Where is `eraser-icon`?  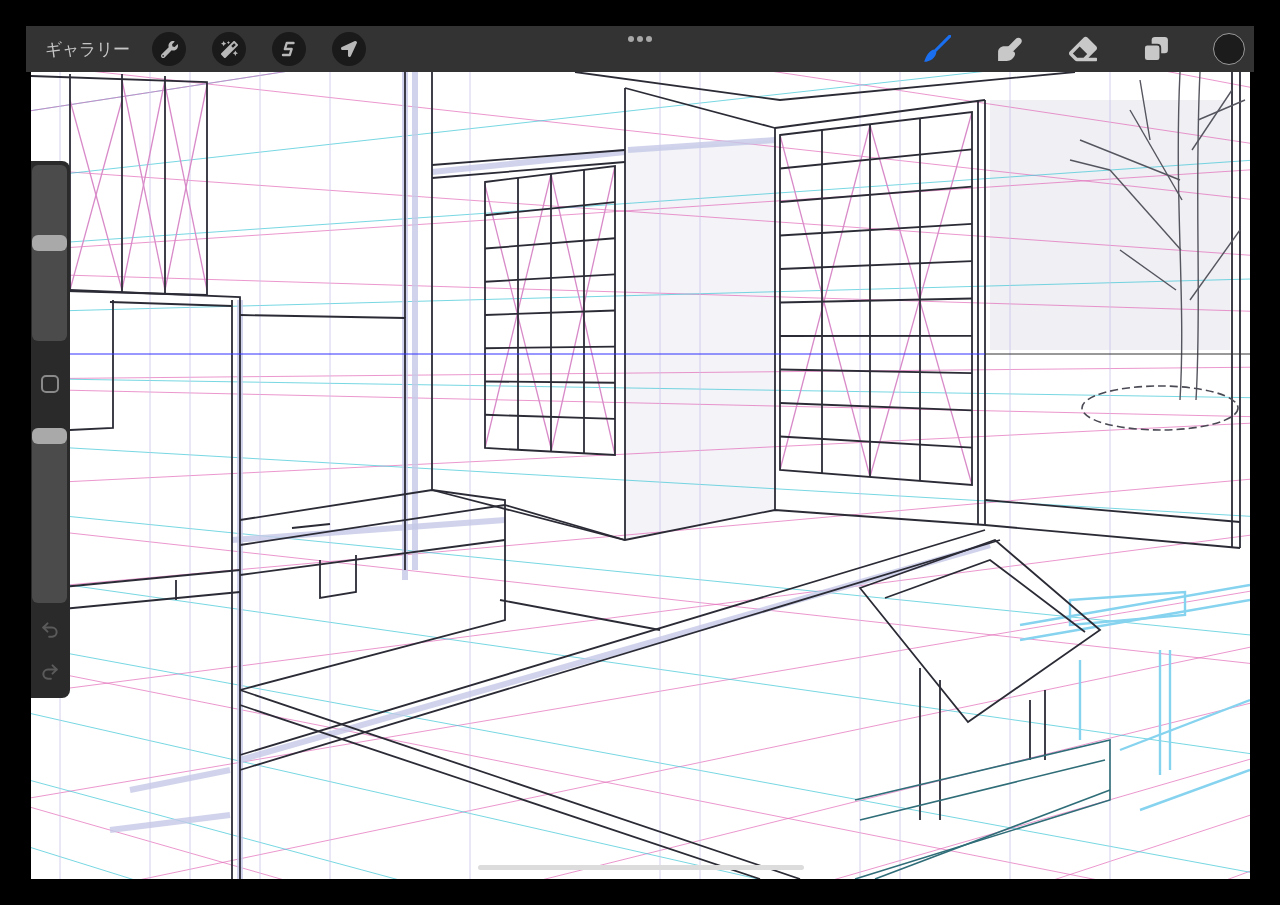 eraser-icon is located at coordinates (1083, 49).